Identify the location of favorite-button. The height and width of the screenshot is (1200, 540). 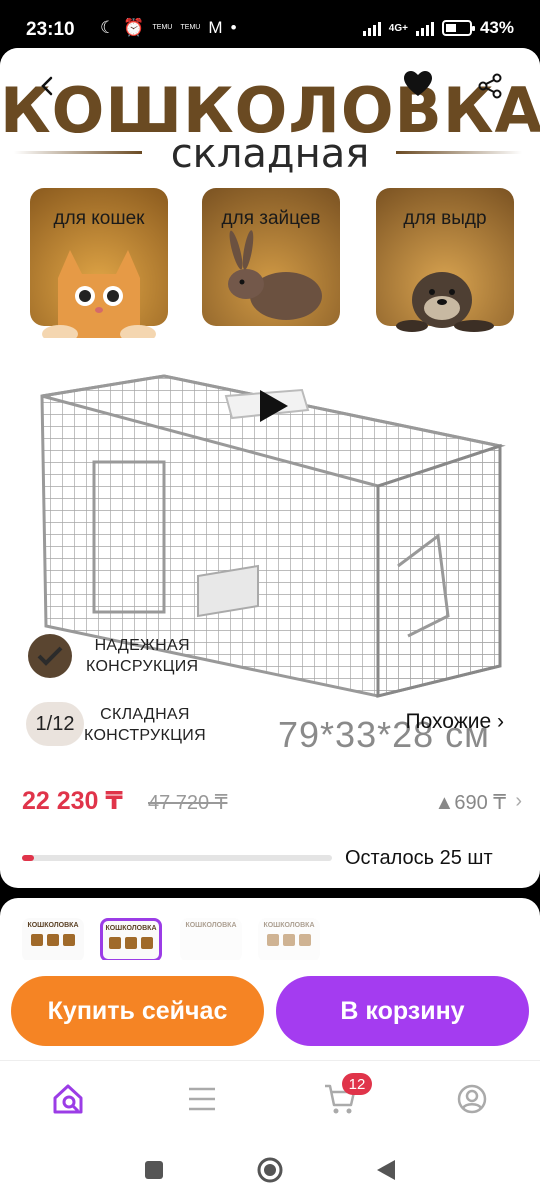
(418, 84).